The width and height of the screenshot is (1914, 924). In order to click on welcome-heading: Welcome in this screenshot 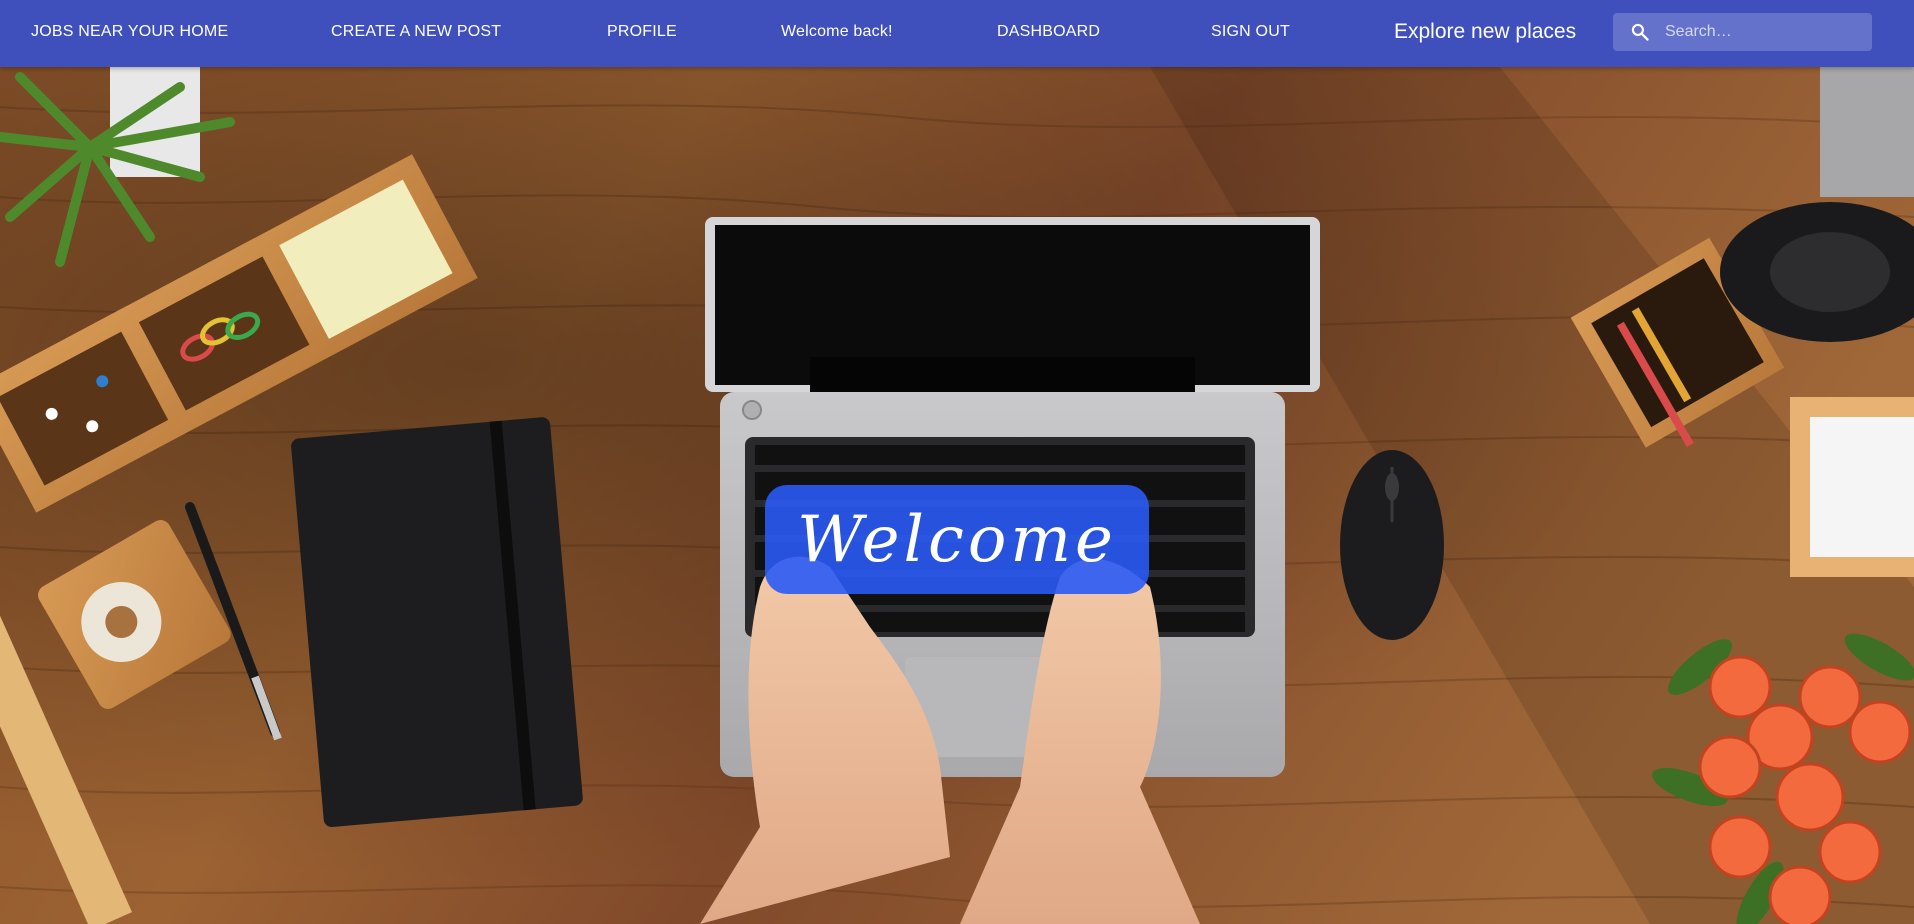, I will do `click(957, 539)`.